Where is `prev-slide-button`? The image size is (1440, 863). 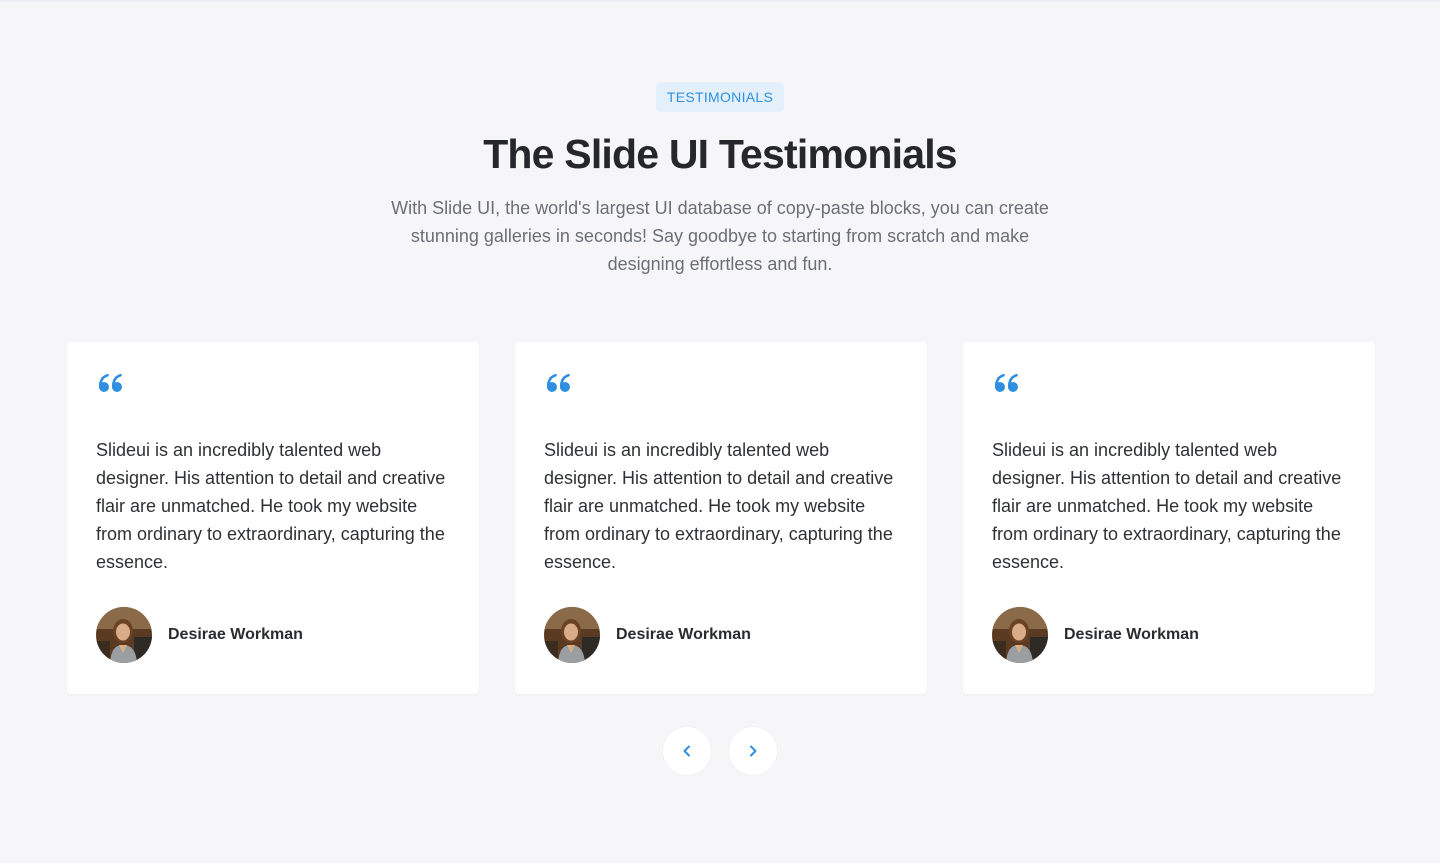 prev-slide-button is located at coordinates (687, 751).